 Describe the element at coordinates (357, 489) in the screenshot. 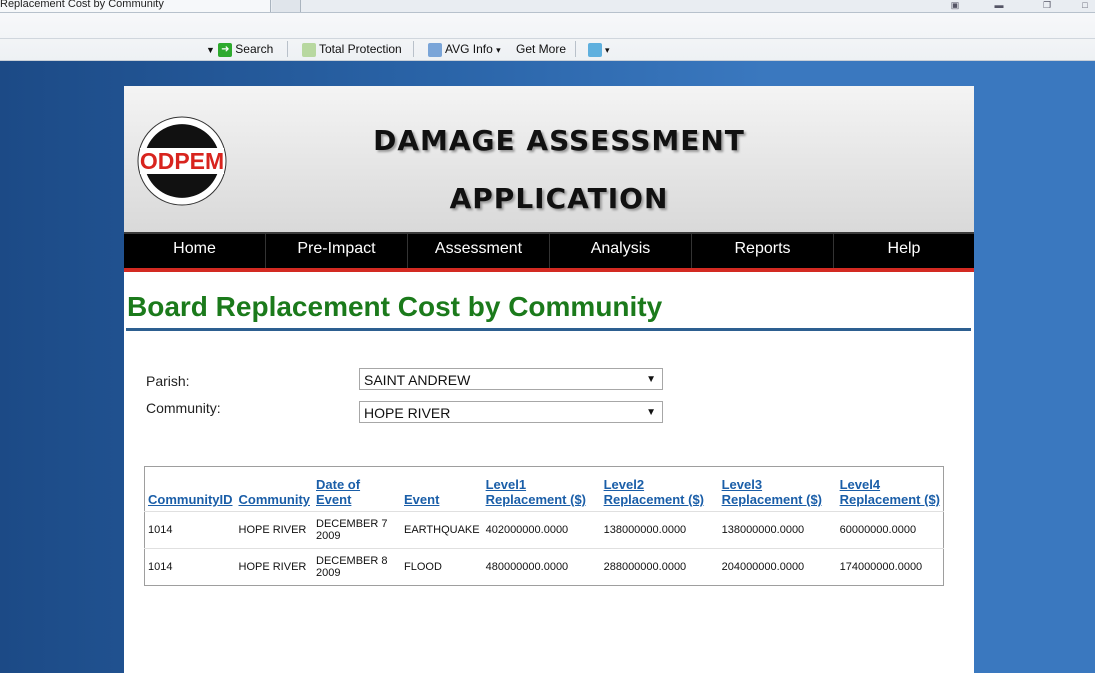

I see `column-header-date-of-event: Date of Event` at that location.